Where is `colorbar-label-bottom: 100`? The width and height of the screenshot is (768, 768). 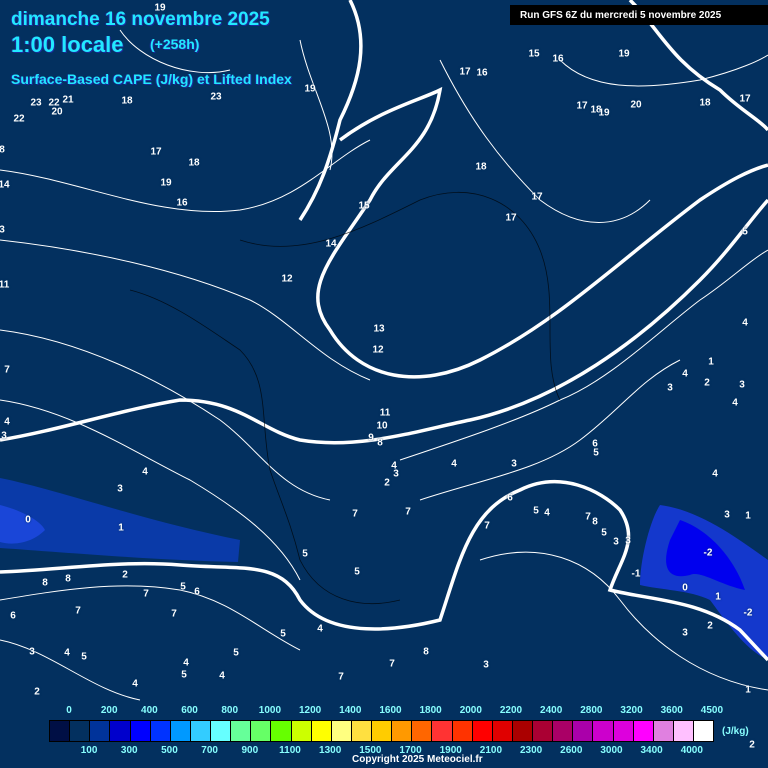 colorbar-label-bottom: 100 is located at coordinates (89, 750).